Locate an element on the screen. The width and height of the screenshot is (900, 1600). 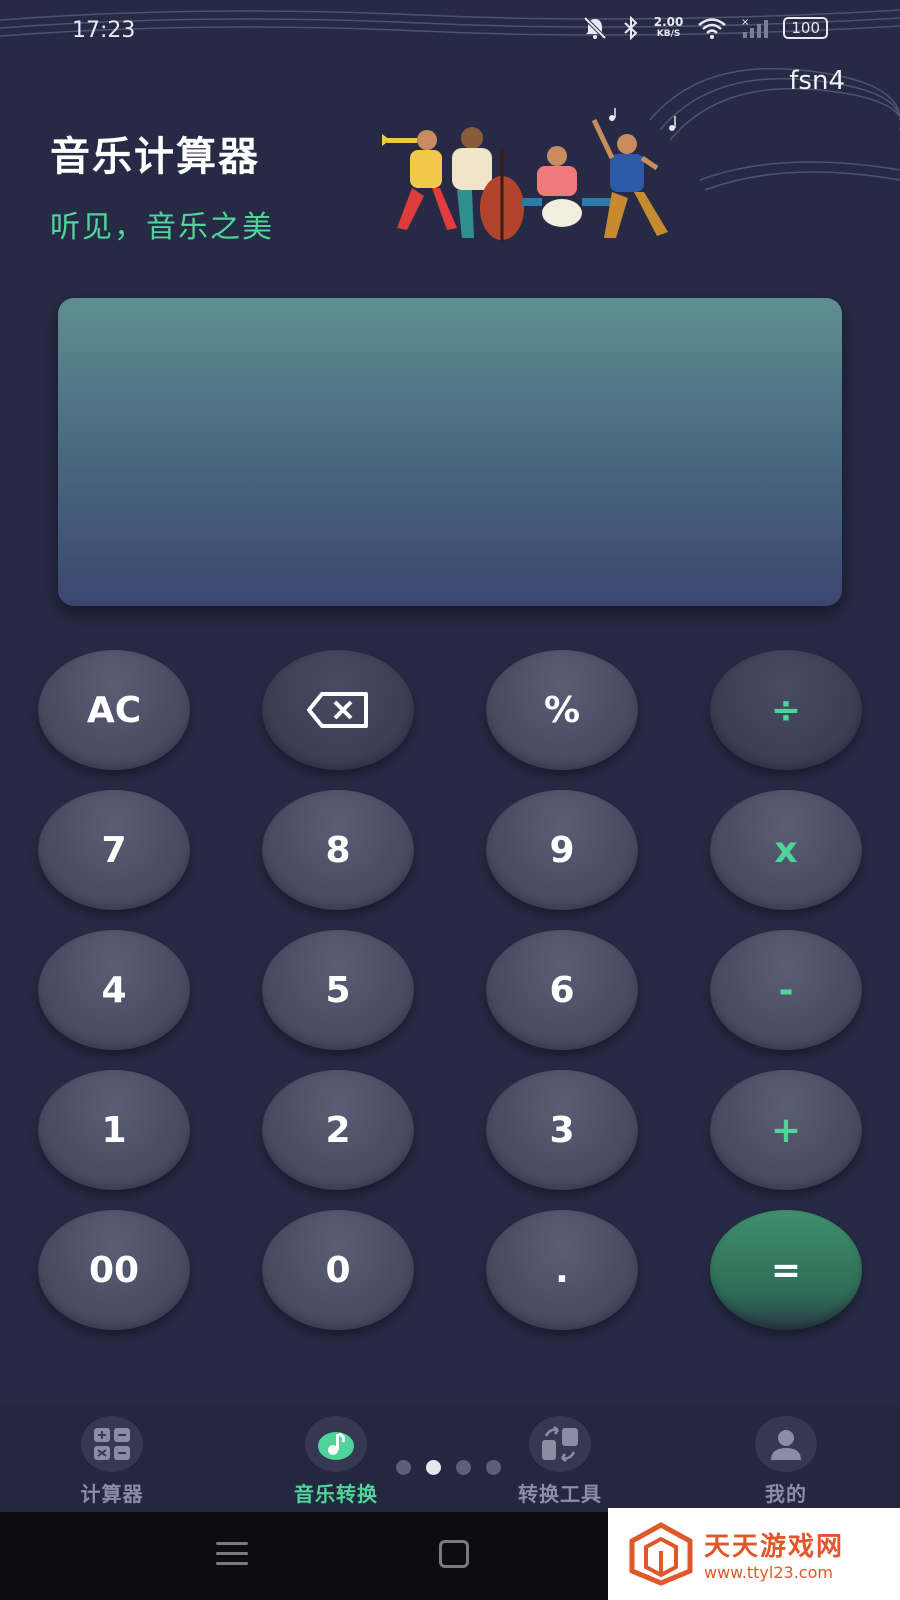
page-dot-active is located at coordinates (433, 1467).